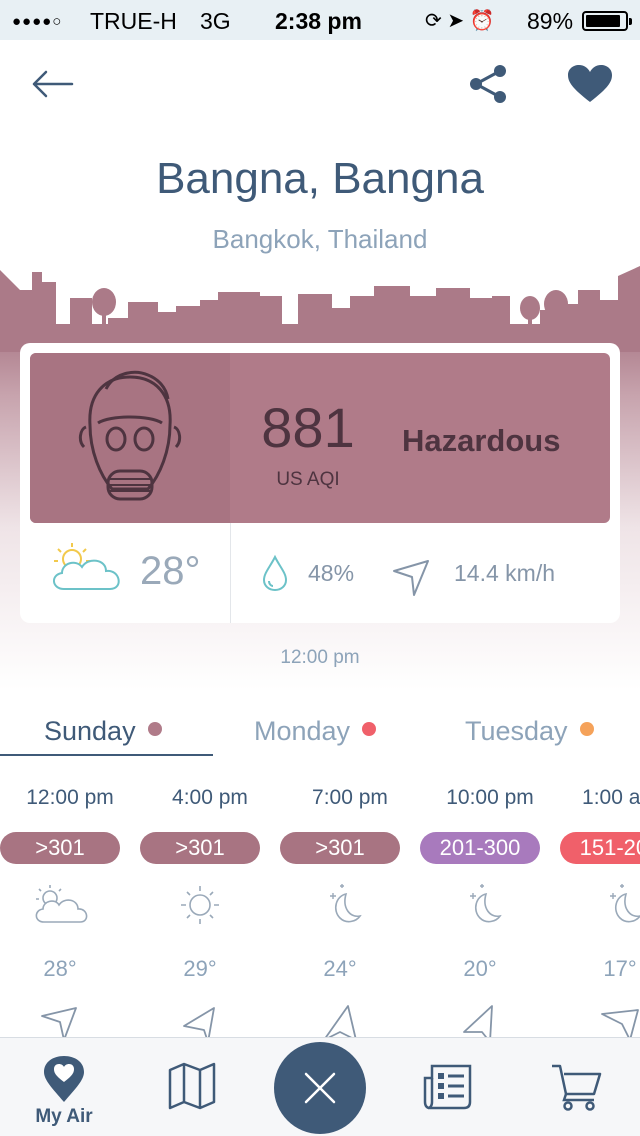 This screenshot has height=1136, width=640. Describe the element at coordinates (308, 479) in the screenshot. I see `aqi-unit: US AQI` at that location.